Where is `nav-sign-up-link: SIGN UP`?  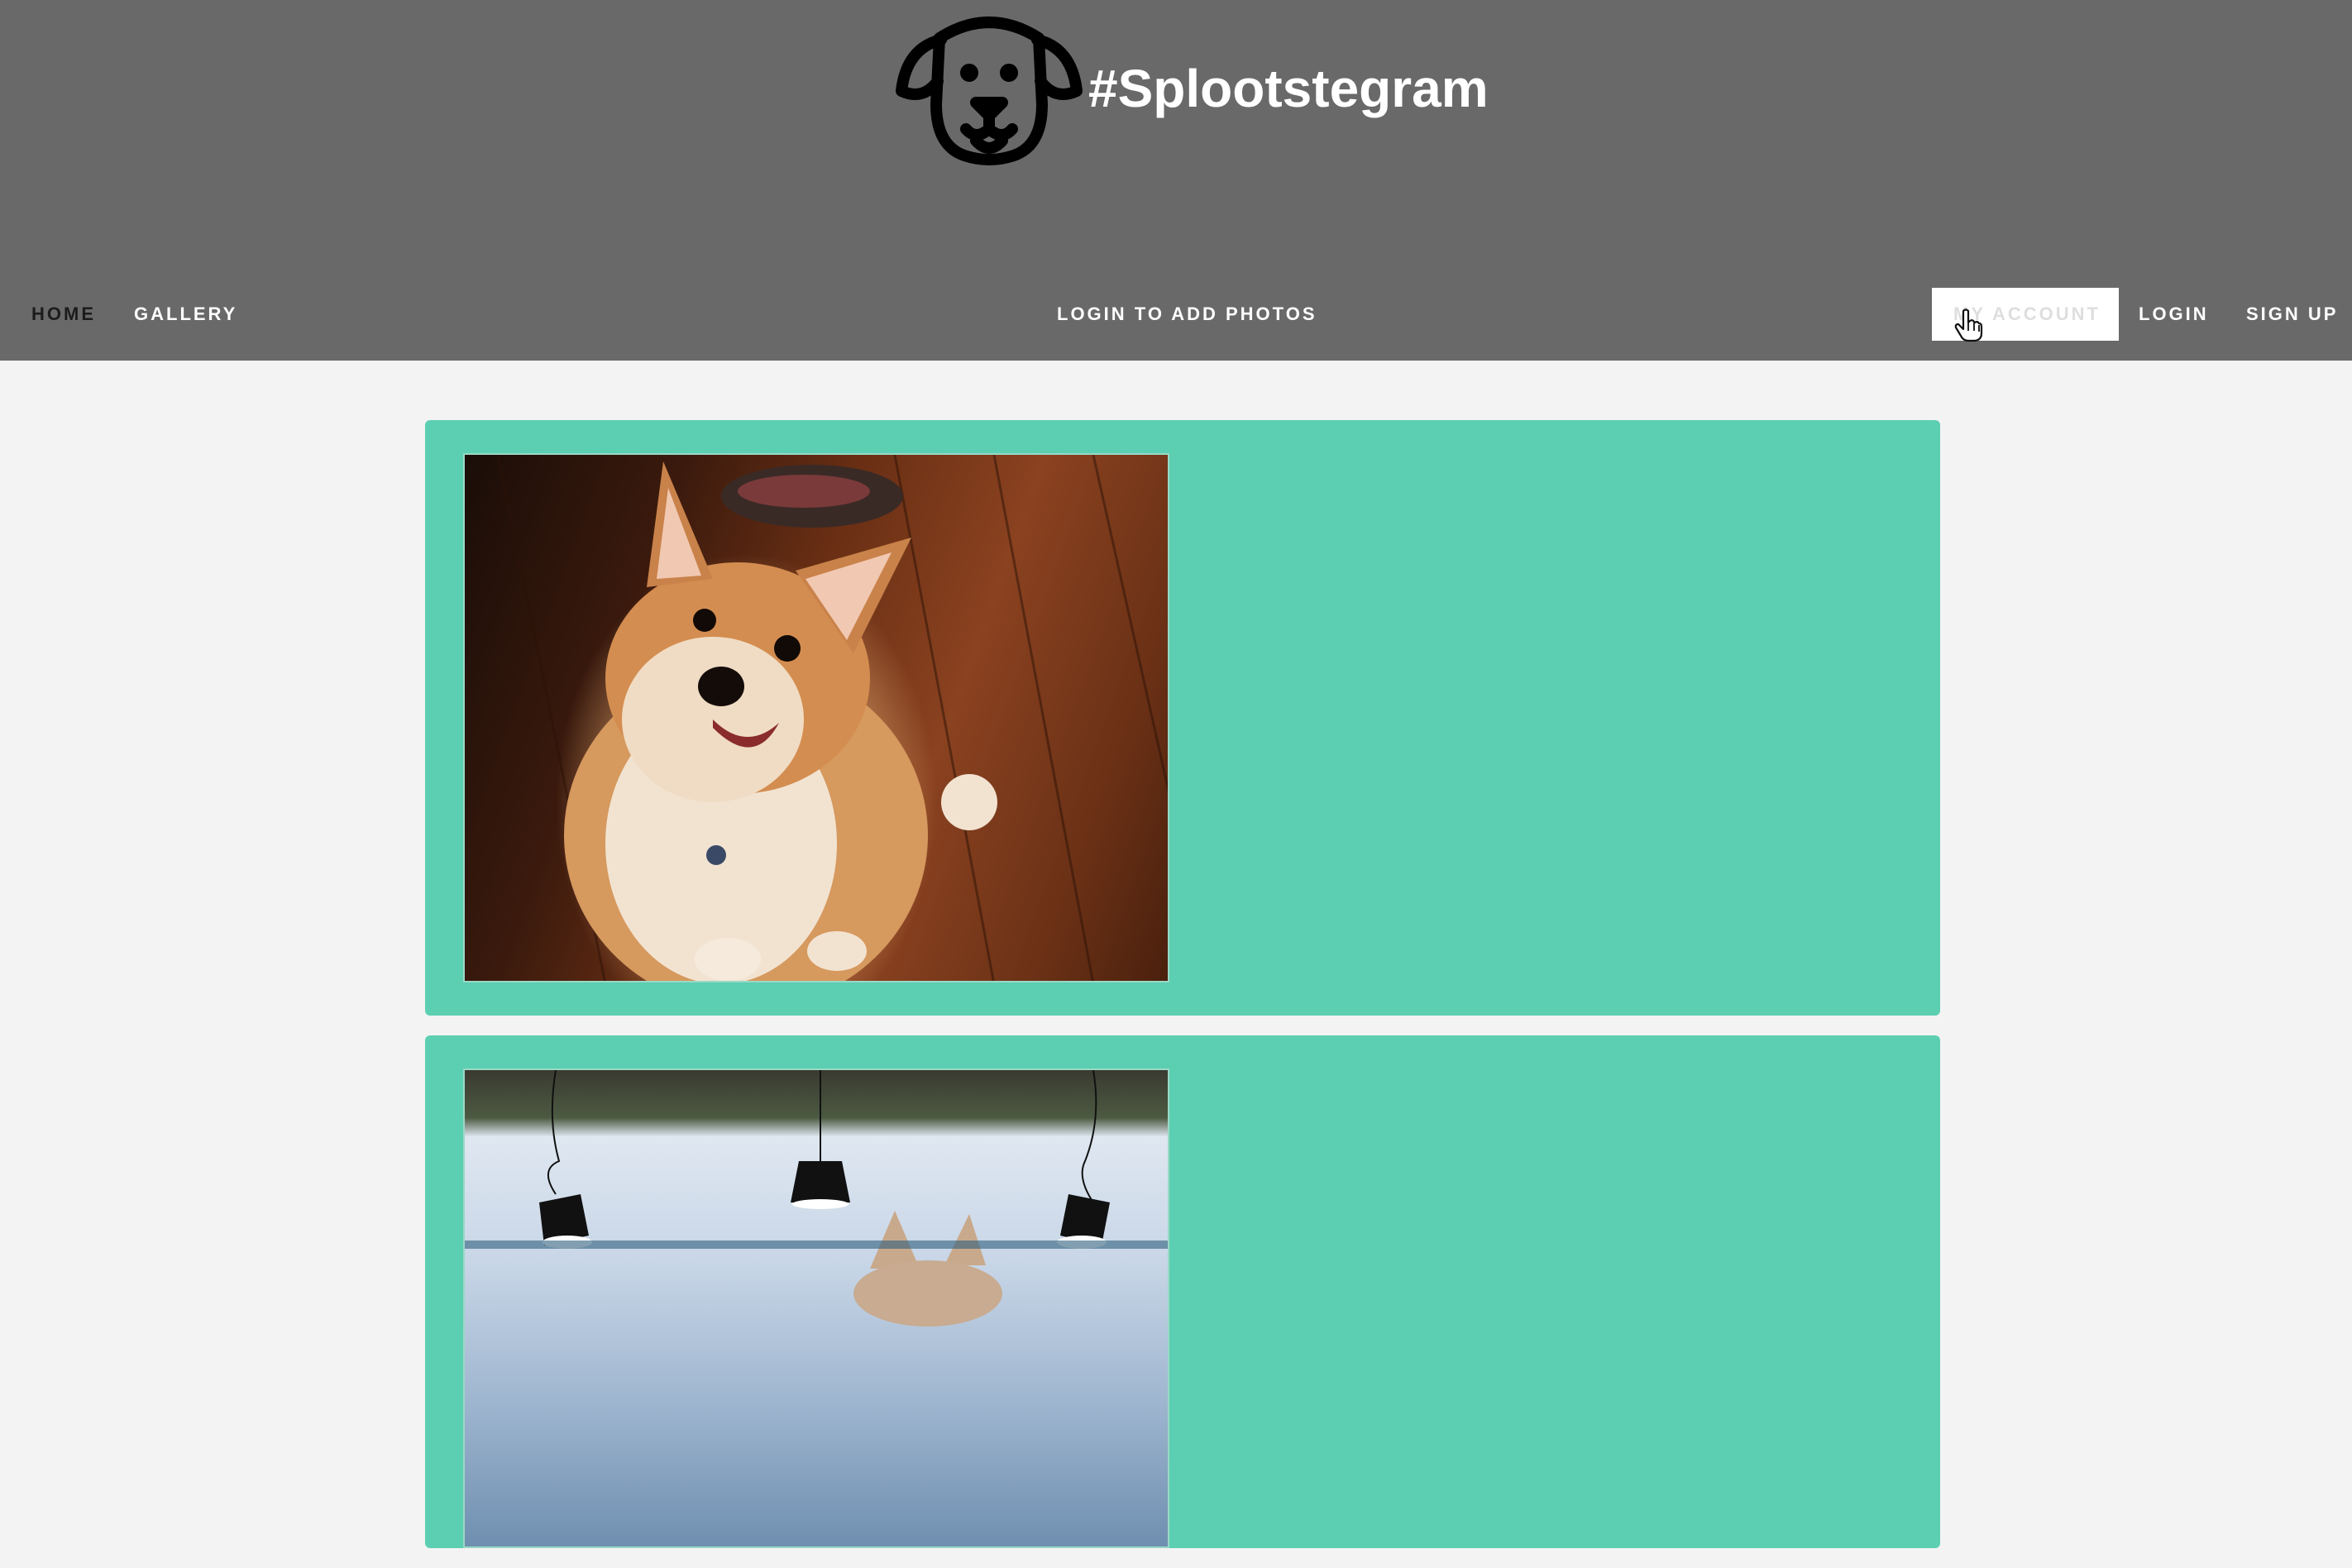 nav-sign-up-link: SIGN UP is located at coordinates (2292, 314).